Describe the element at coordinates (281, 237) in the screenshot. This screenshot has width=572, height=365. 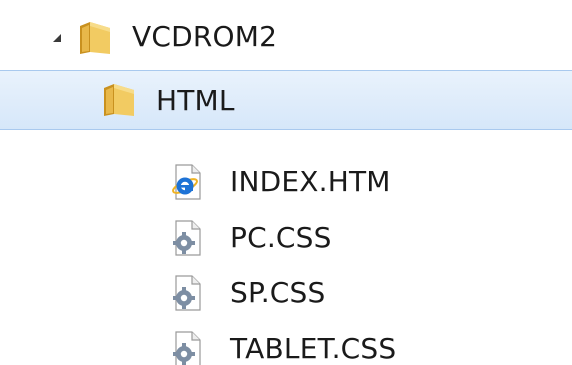
I see `tree-file-label: PC.CSS` at that location.